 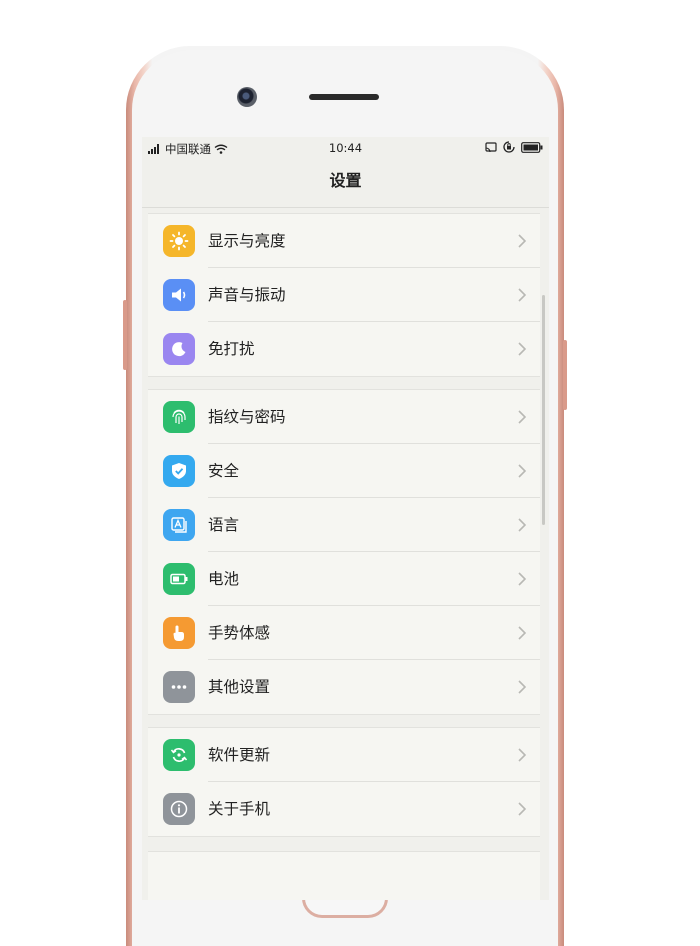 I want to click on settings-item-battery: 电池, so click(x=344, y=579).